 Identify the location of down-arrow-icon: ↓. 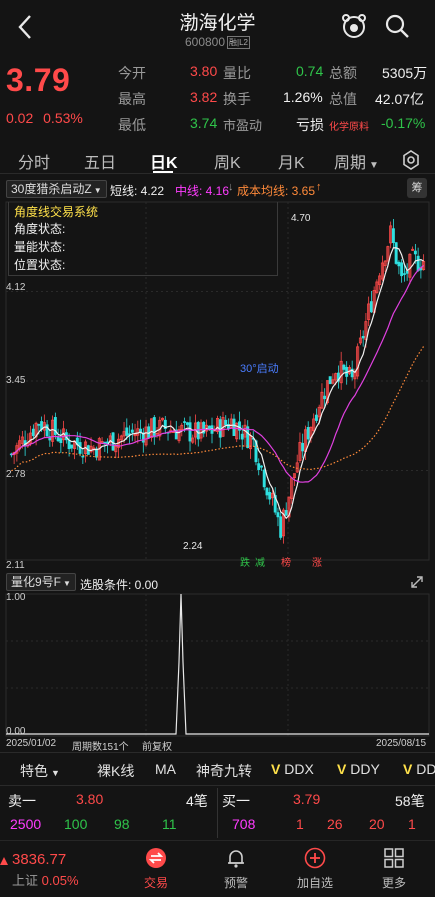
(231, 187).